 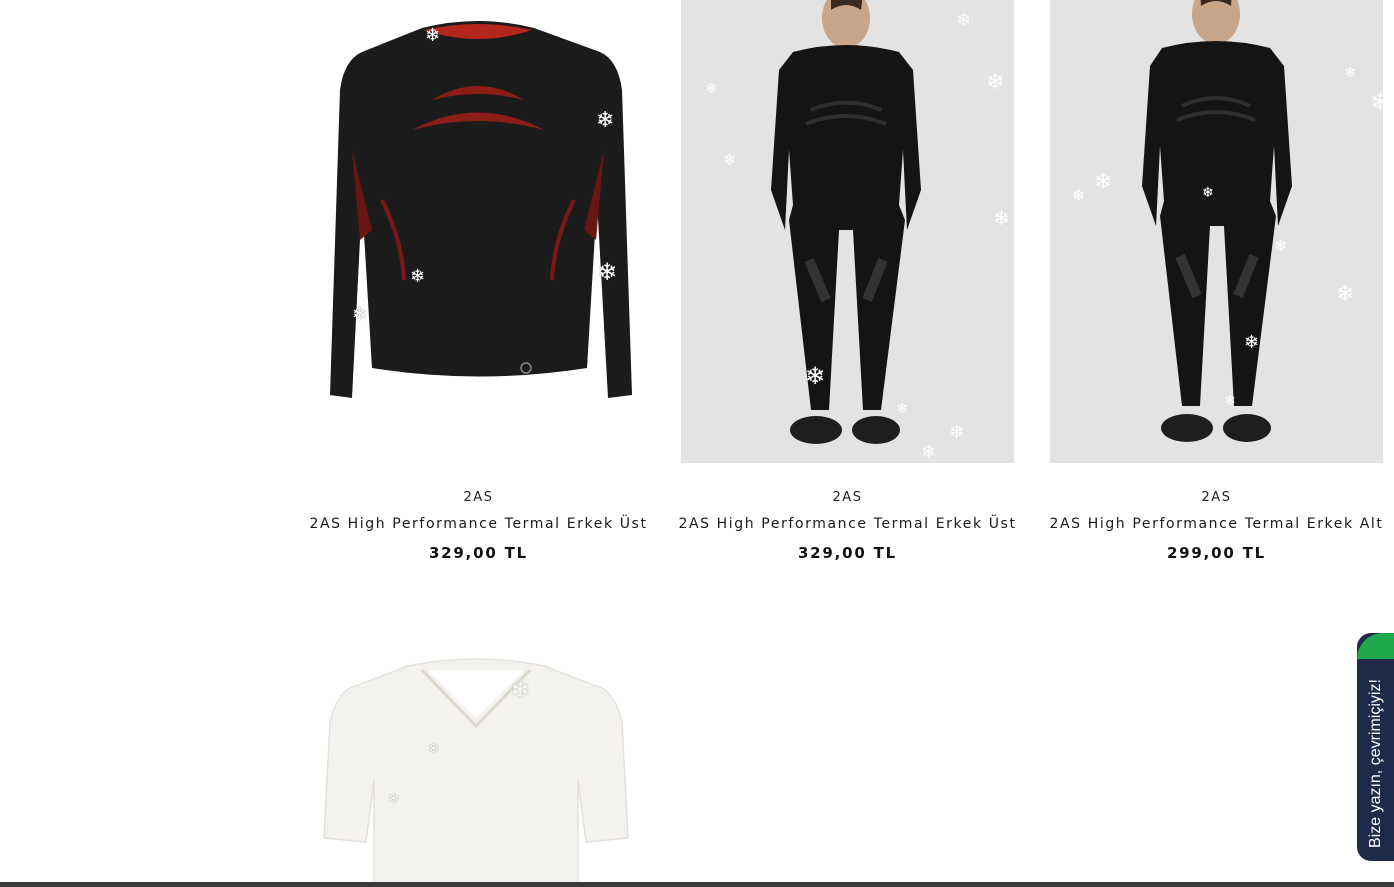 I want to click on product-image: ❄ ❄ ❄ ❄ ❄, so click(x=478, y=231).